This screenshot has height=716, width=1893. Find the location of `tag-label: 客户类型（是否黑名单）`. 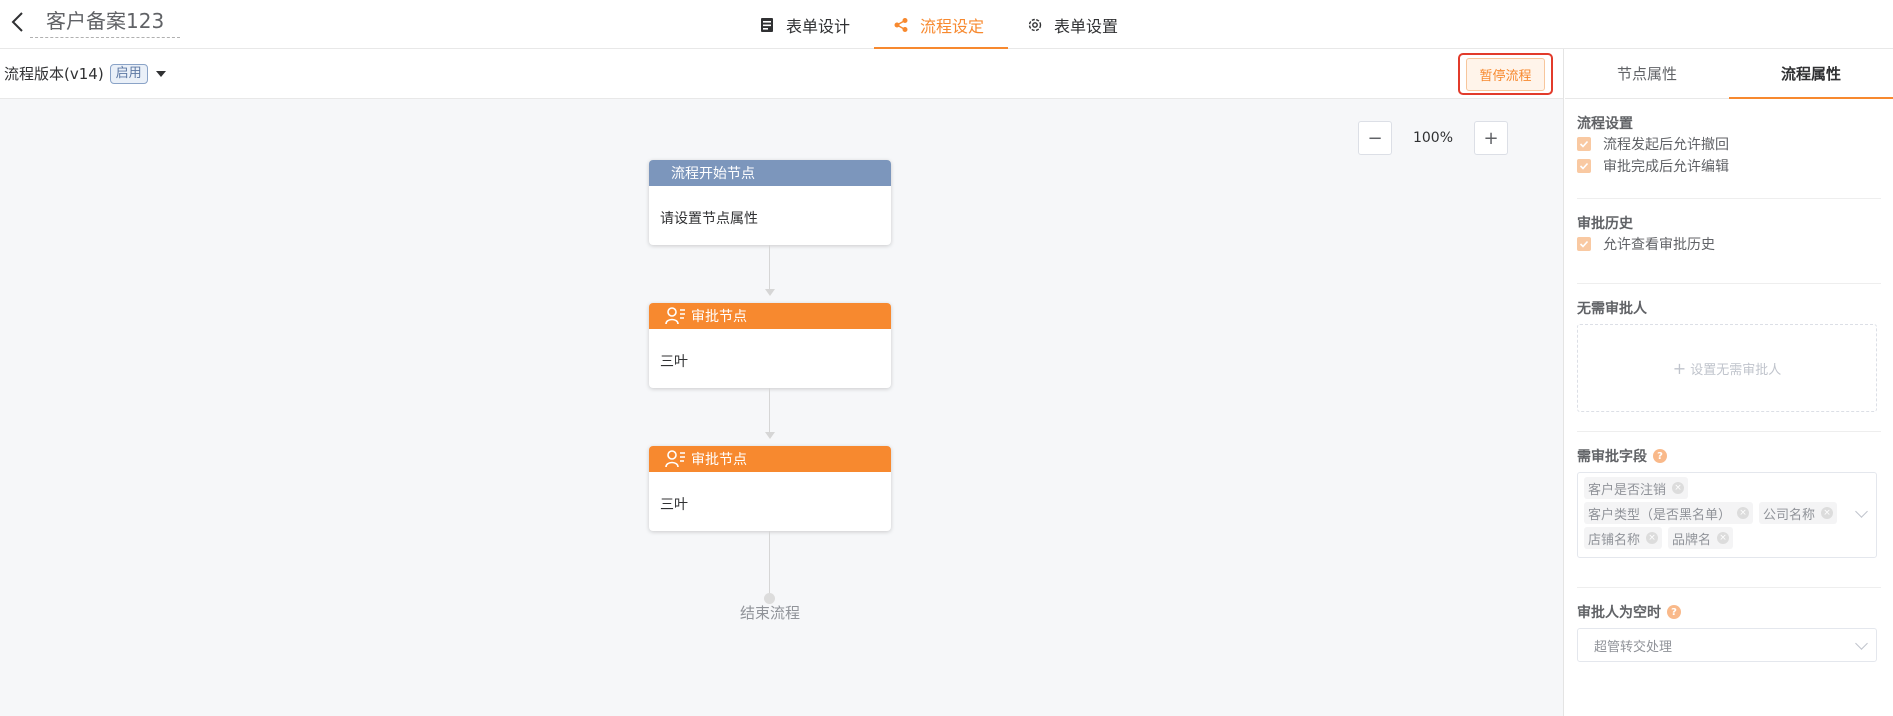

tag-label: 客户类型（是否黑名单） is located at coordinates (1660, 515).